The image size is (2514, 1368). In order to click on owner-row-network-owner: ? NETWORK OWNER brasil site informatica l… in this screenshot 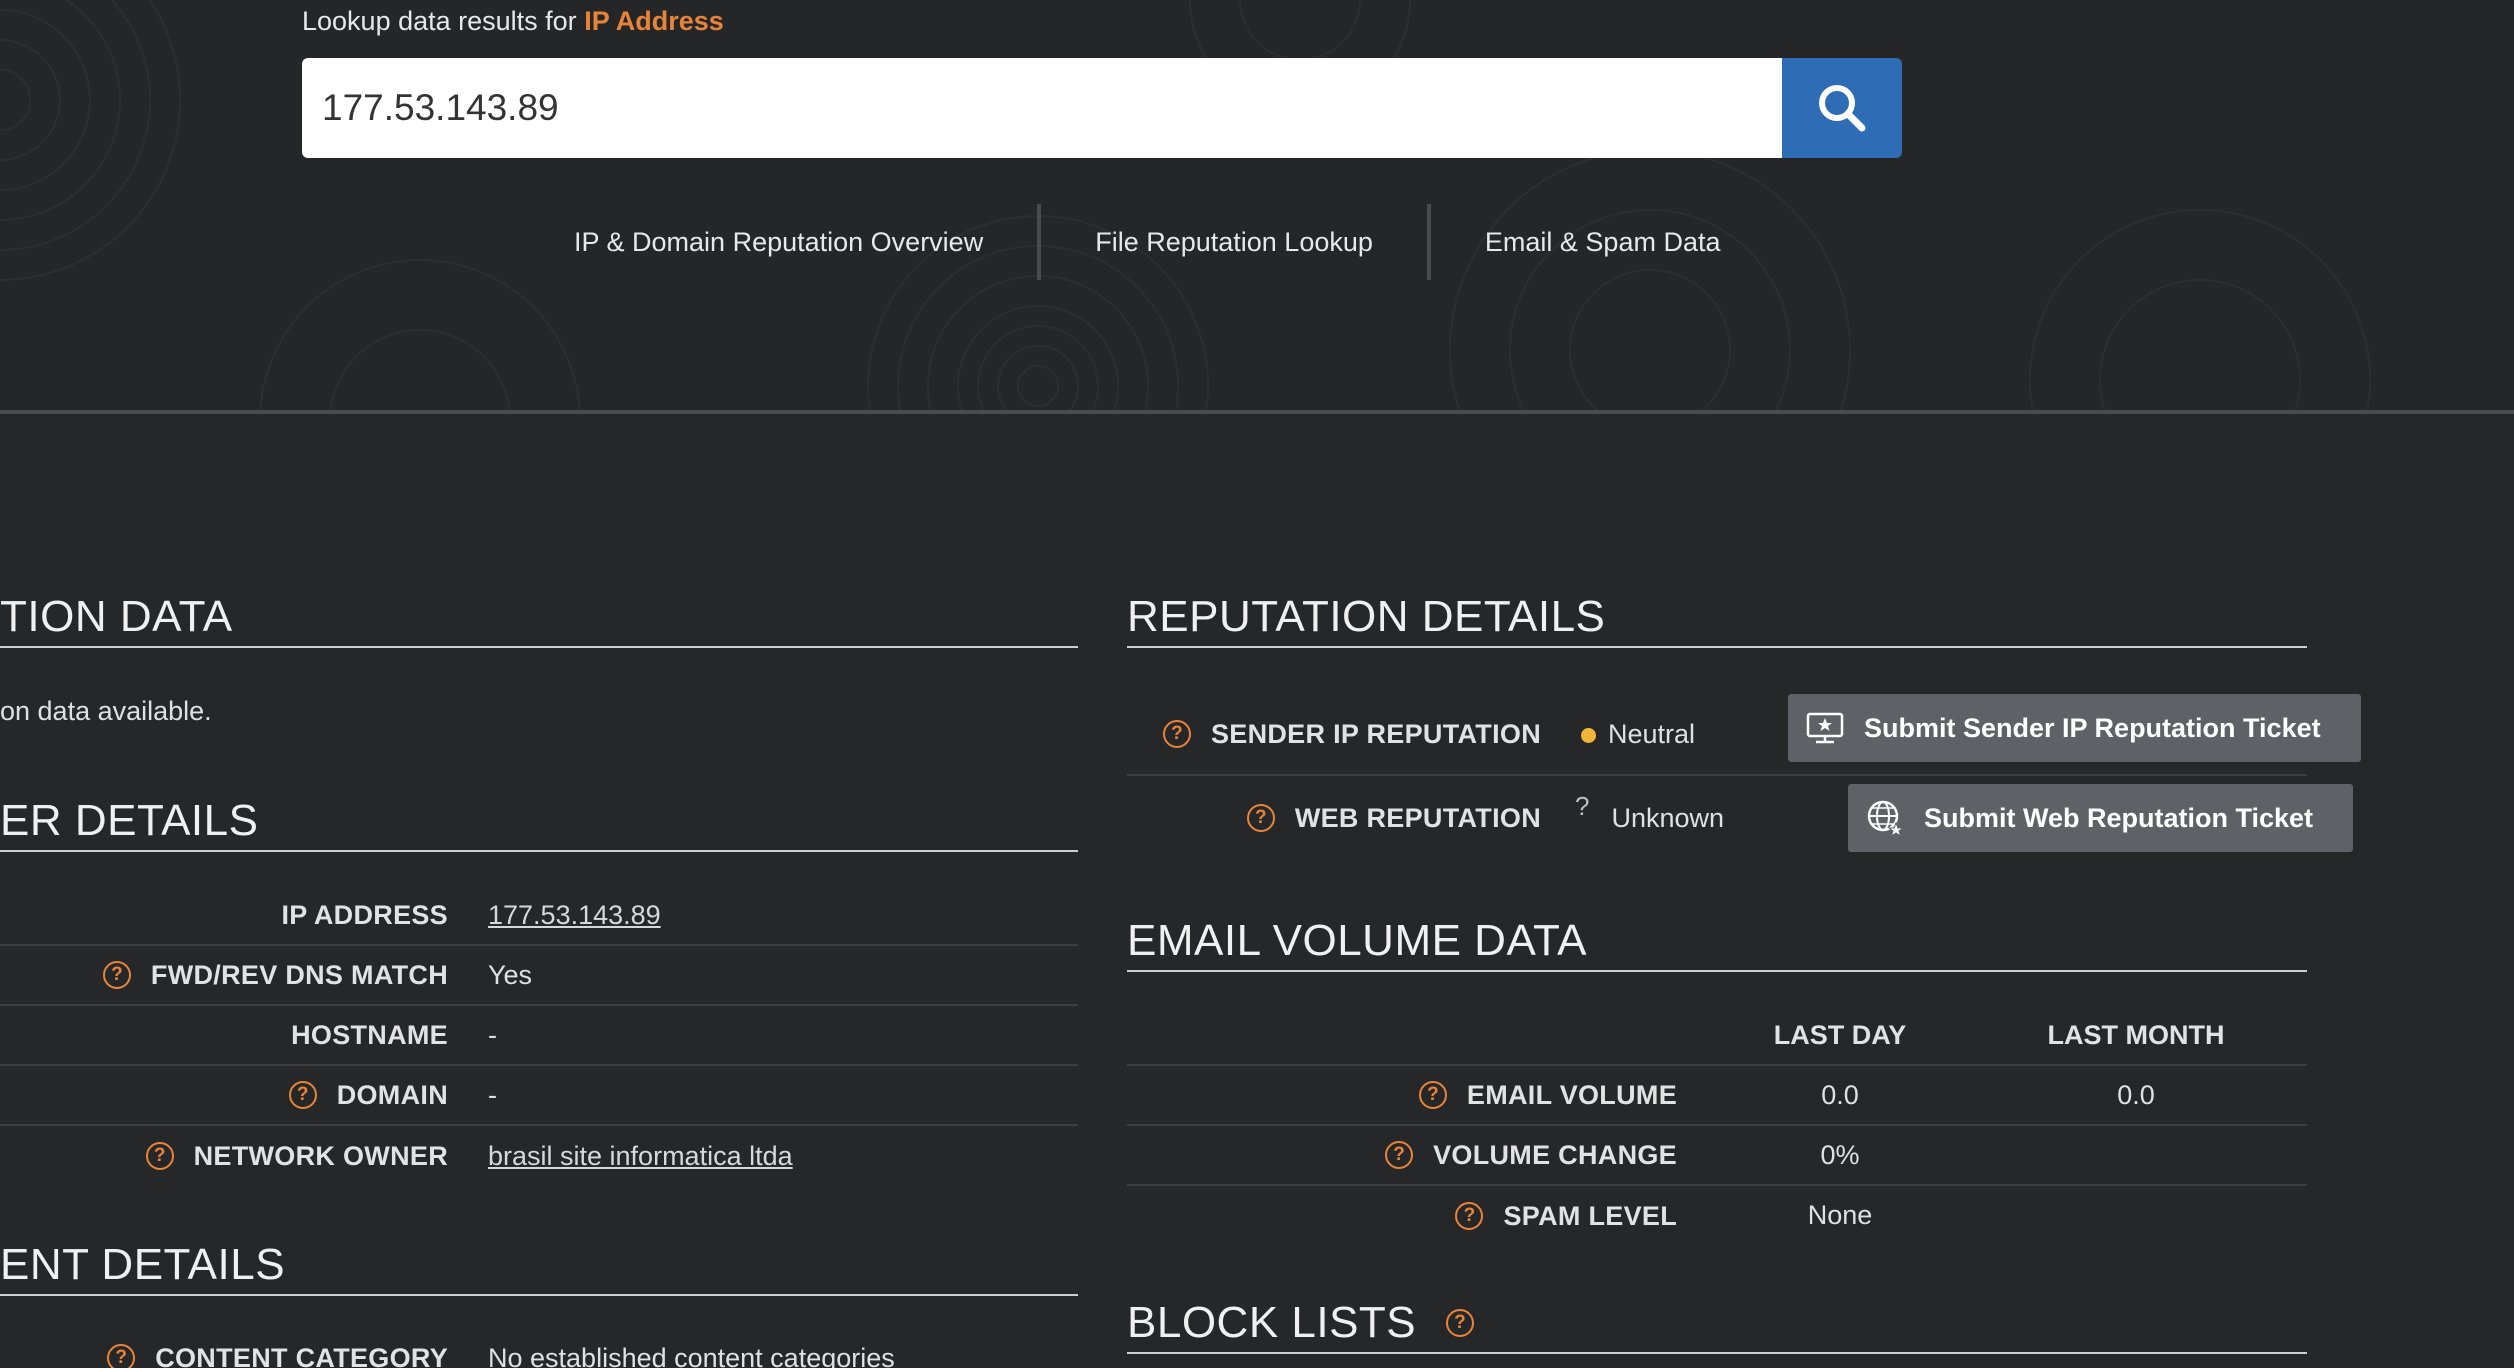, I will do `click(539, 1156)`.